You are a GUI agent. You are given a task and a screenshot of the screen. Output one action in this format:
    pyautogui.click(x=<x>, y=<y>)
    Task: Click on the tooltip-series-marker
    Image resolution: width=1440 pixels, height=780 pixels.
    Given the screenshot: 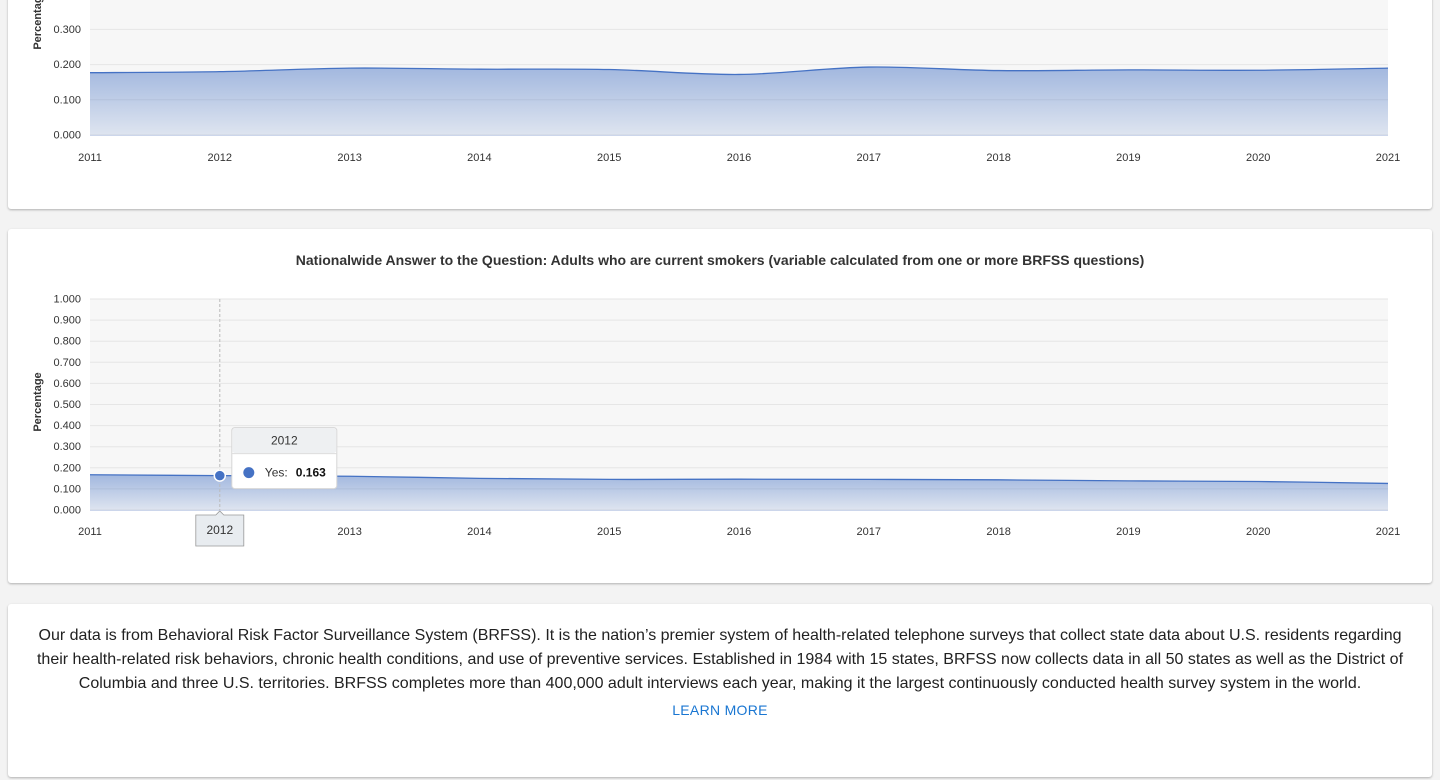 What is the action you would take?
    pyautogui.click(x=249, y=473)
    